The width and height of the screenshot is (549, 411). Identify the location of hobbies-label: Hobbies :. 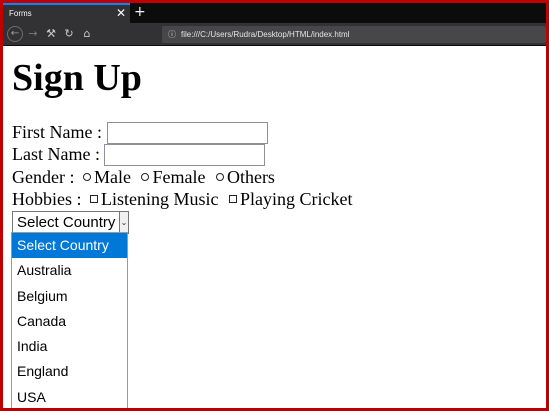
(47, 199).